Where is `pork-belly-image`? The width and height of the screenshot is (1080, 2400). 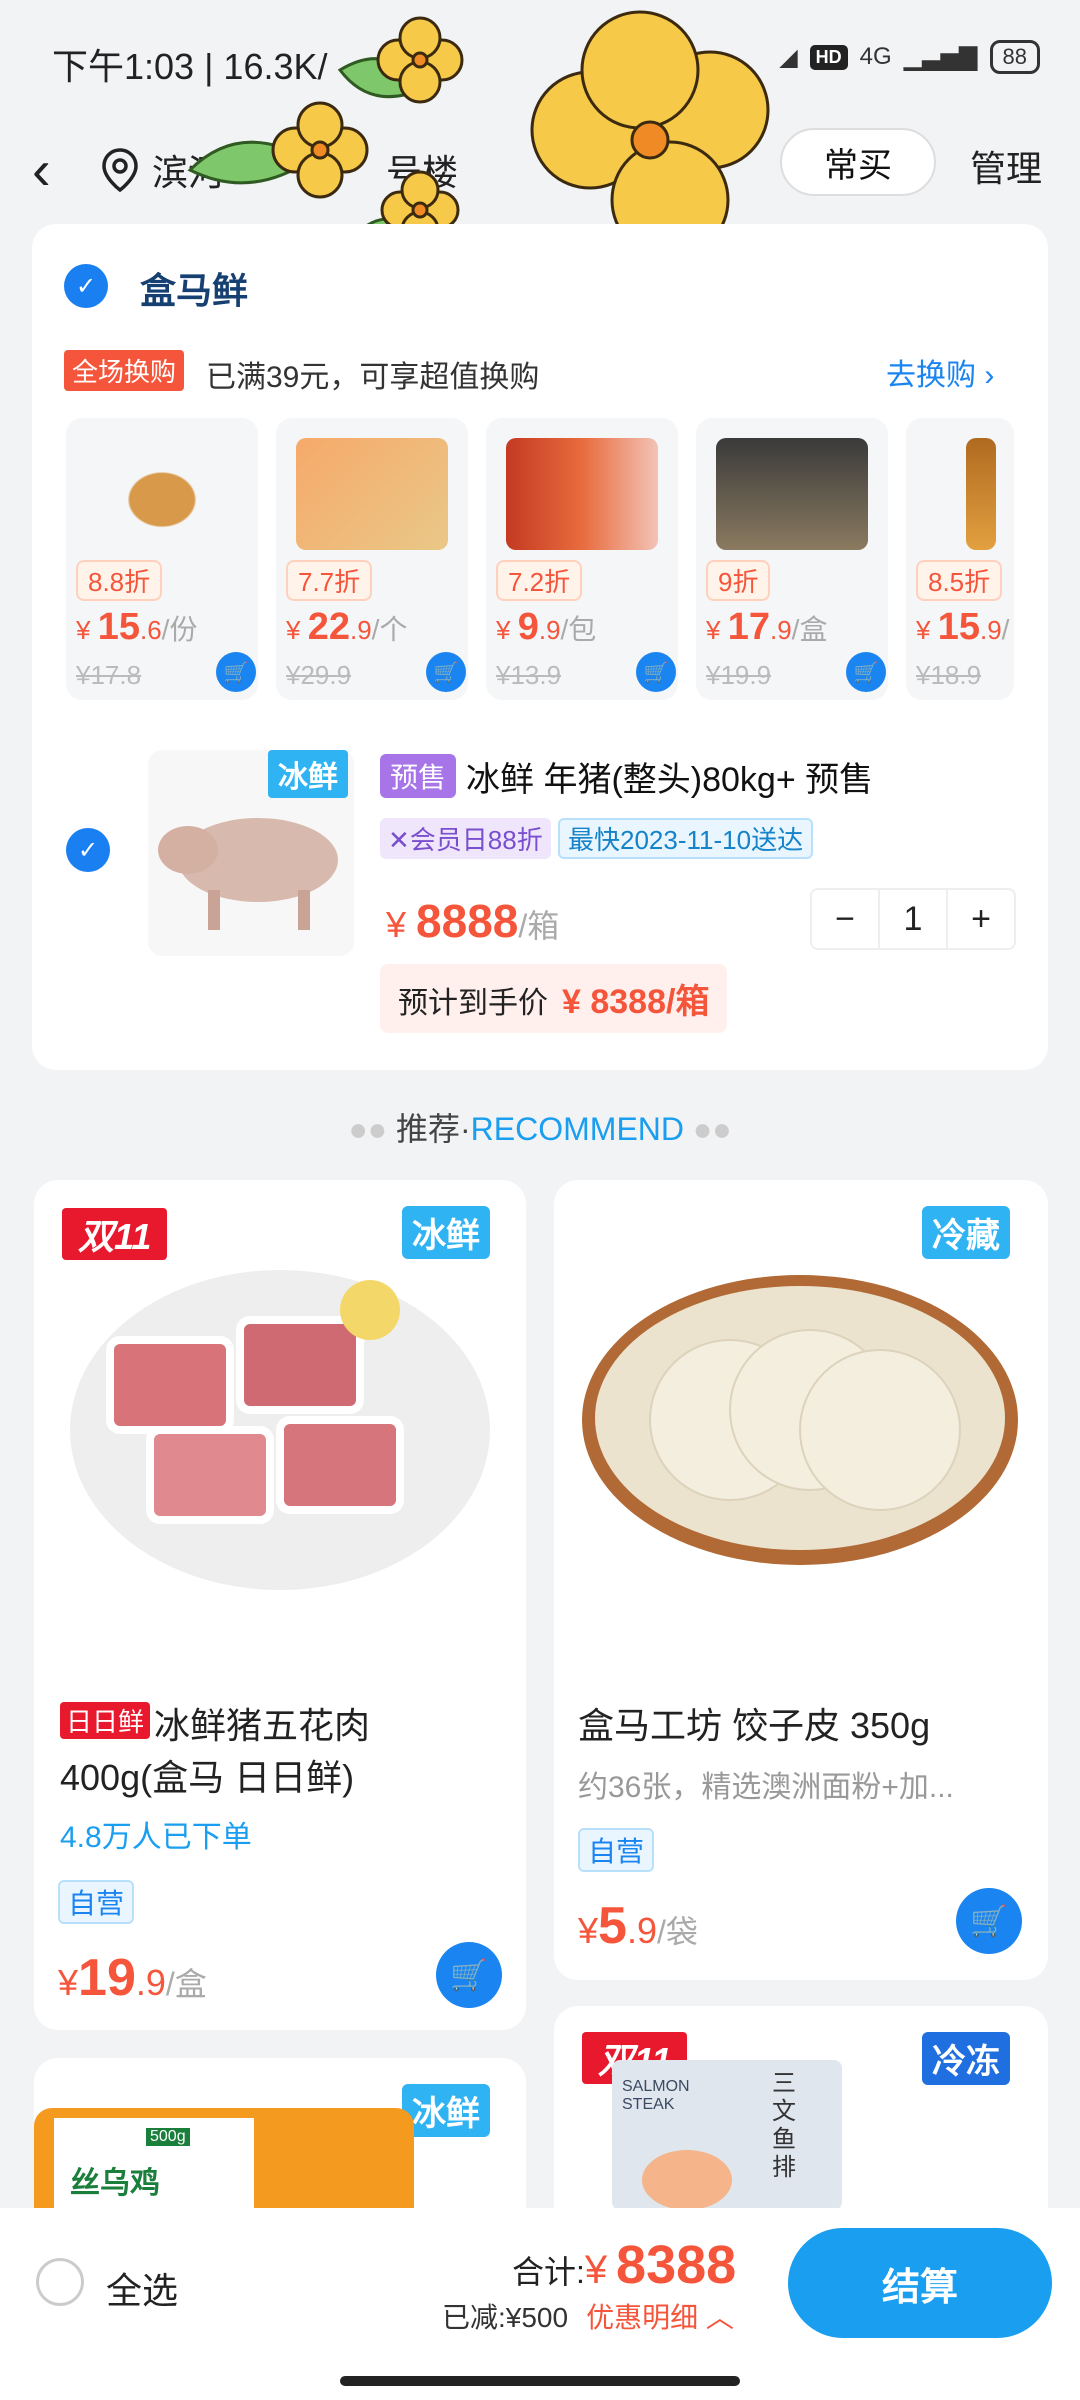 pork-belly-image is located at coordinates (280, 1430).